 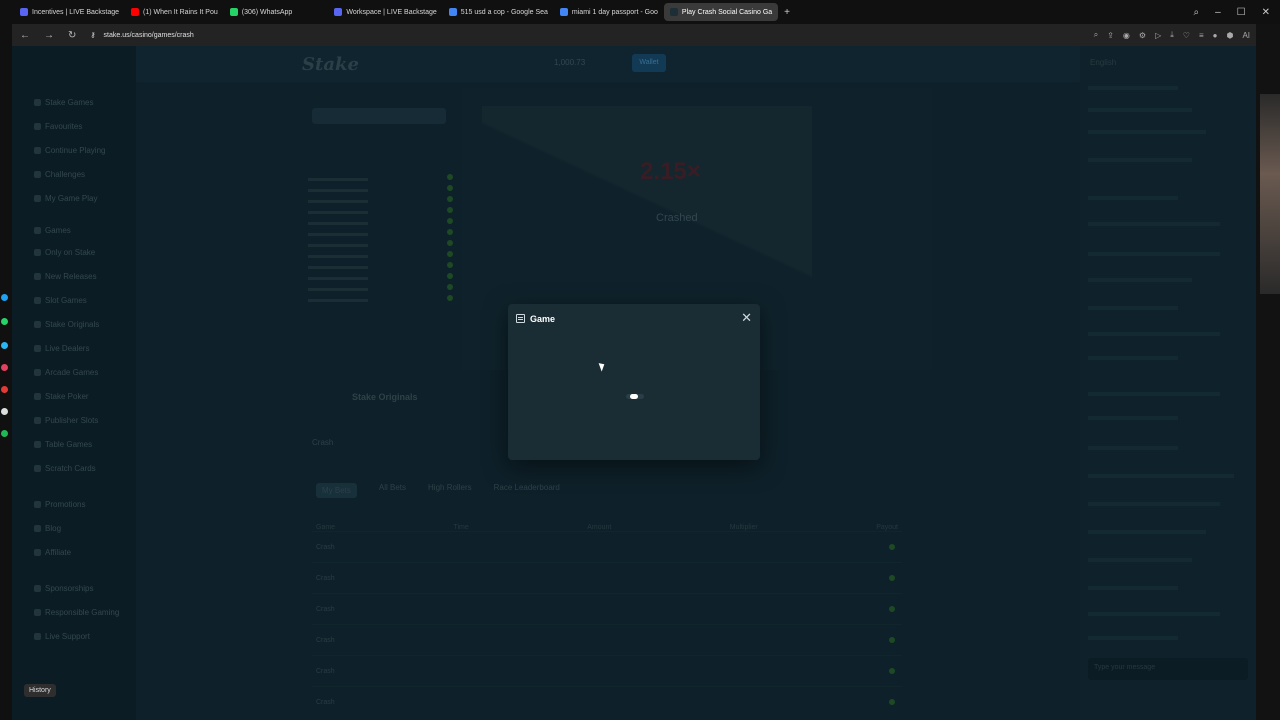 I want to click on bets-tab: My Bets, so click(x=336, y=490).